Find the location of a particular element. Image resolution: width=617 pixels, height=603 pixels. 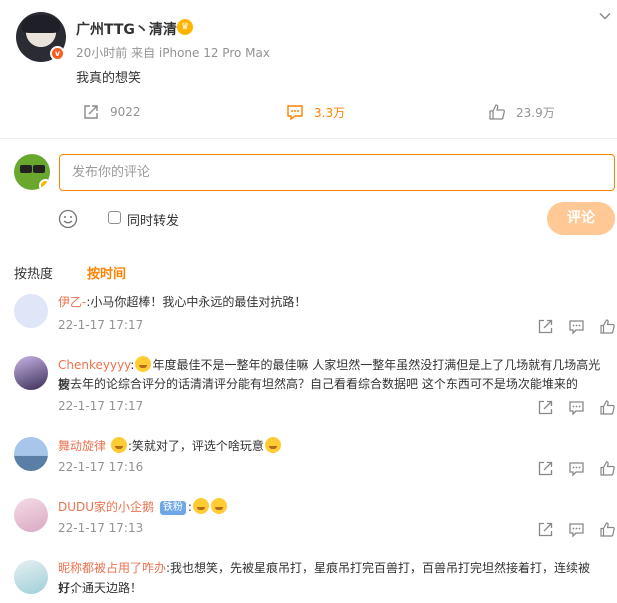

repost-count: 9022 is located at coordinates (125, 112).